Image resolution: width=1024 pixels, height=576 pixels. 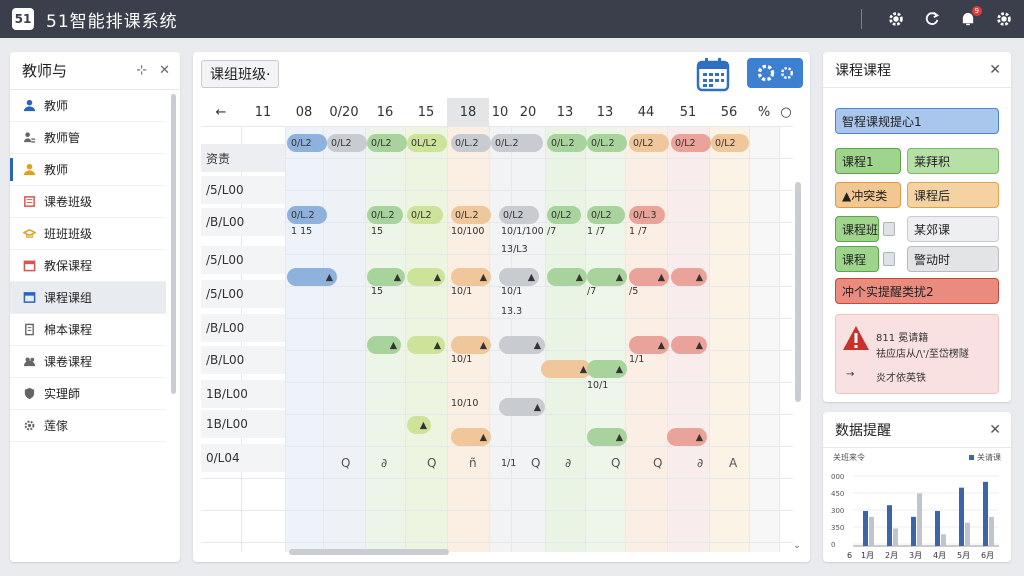 What do you see at coordinates (953, 161) in the screenshot?
I see `course-filter-button-2: 莱拜积` at bounding box center [953, 161].